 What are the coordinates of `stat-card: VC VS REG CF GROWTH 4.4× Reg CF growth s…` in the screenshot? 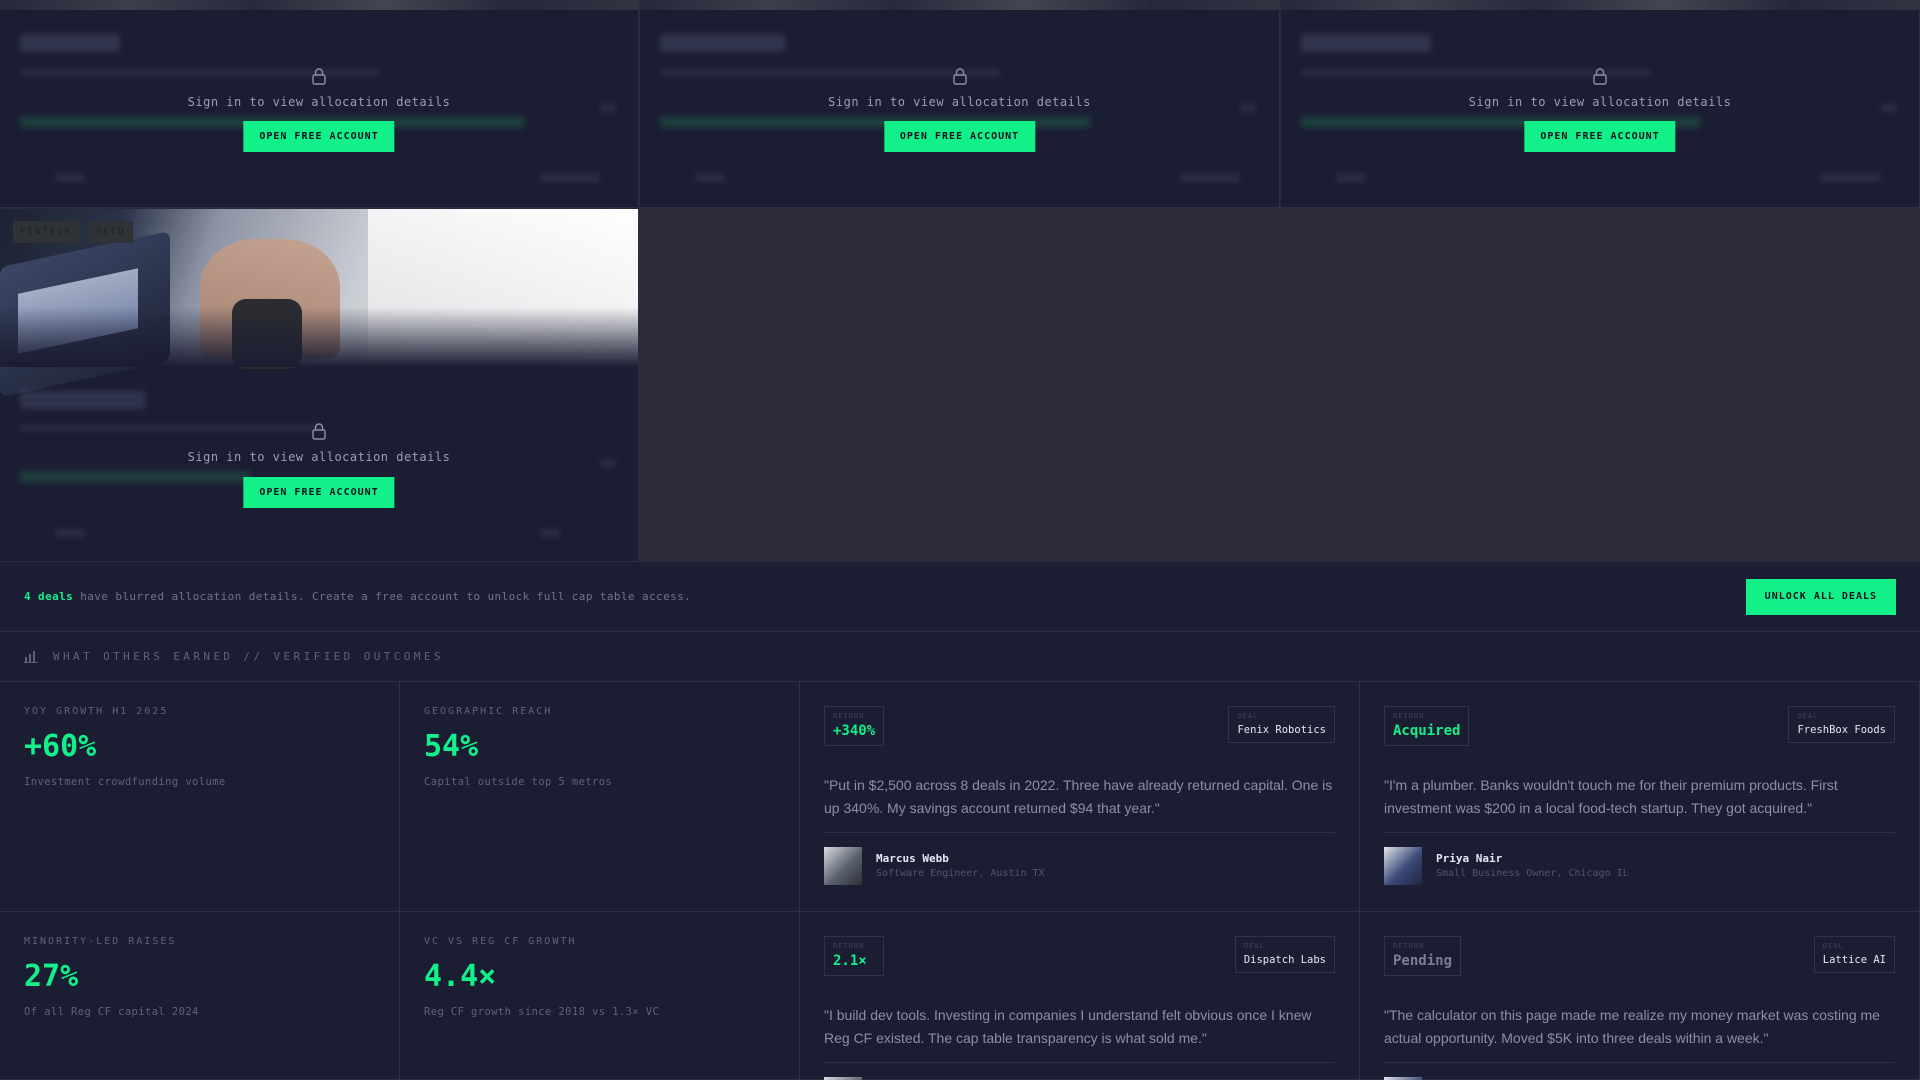 It's located at (600, 996).